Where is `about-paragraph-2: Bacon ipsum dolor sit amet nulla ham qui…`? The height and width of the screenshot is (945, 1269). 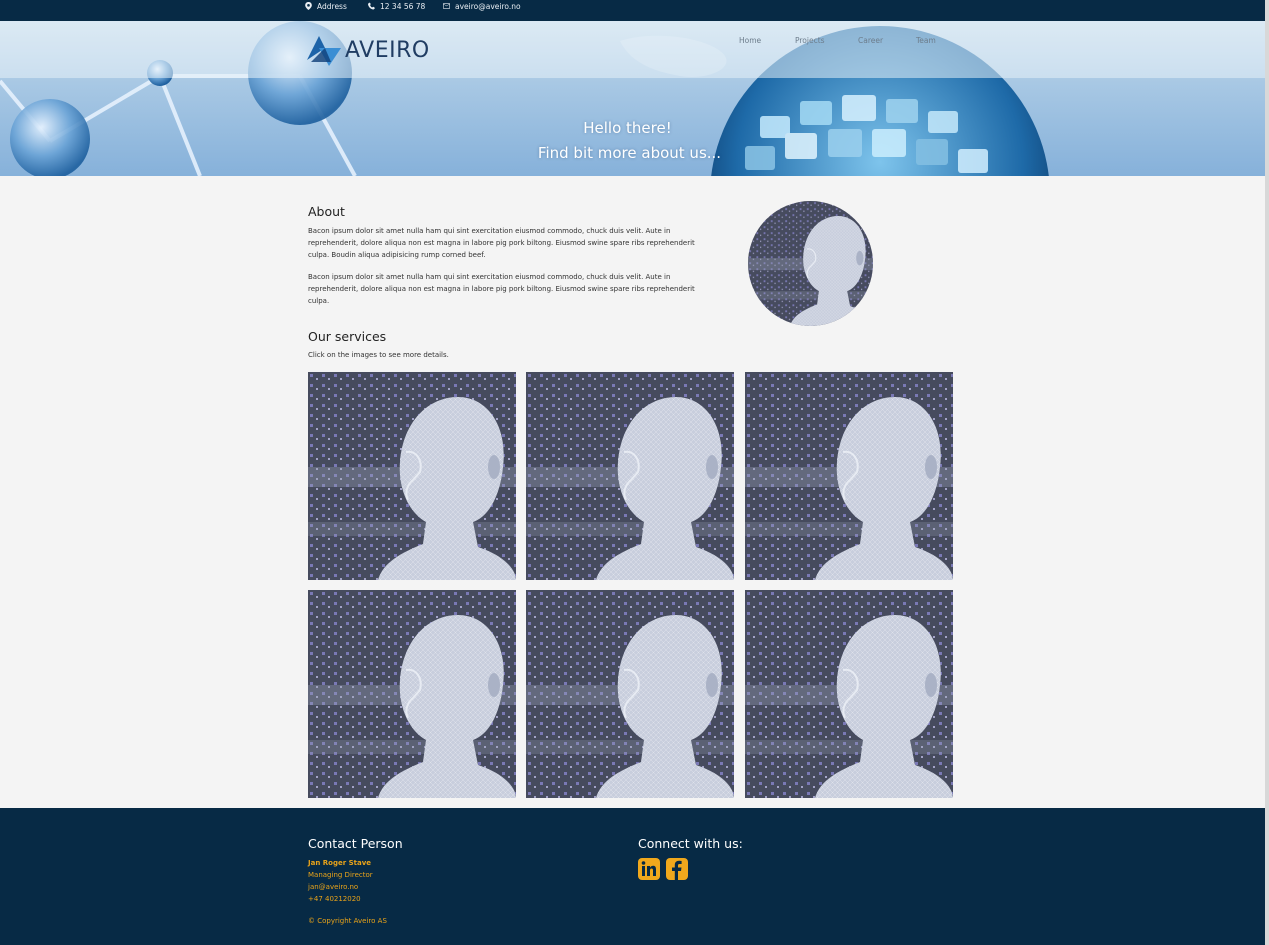
about-paragraph-2: Bacon ipsum dolor sit amet nulla ham qui… is located at coordinates (501, 289).